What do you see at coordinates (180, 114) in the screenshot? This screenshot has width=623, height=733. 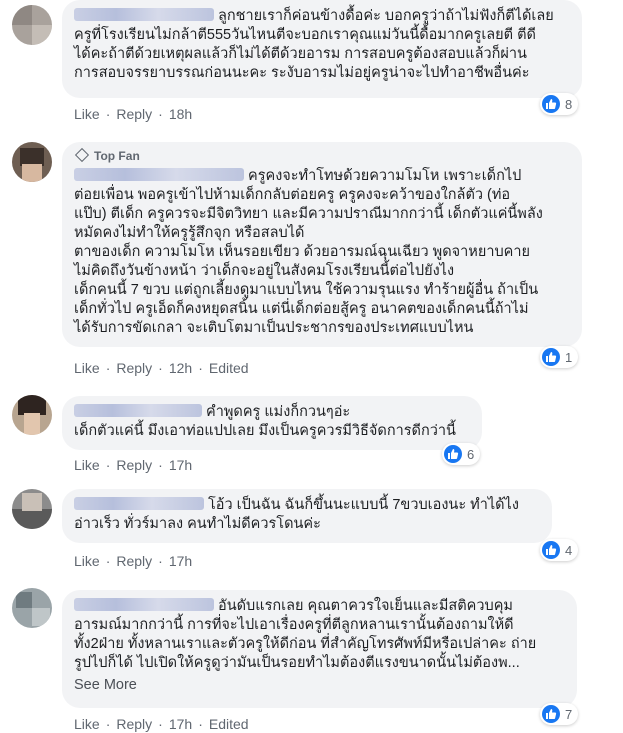 I see `timestamp: 18h` at bounding box center [180, 114].